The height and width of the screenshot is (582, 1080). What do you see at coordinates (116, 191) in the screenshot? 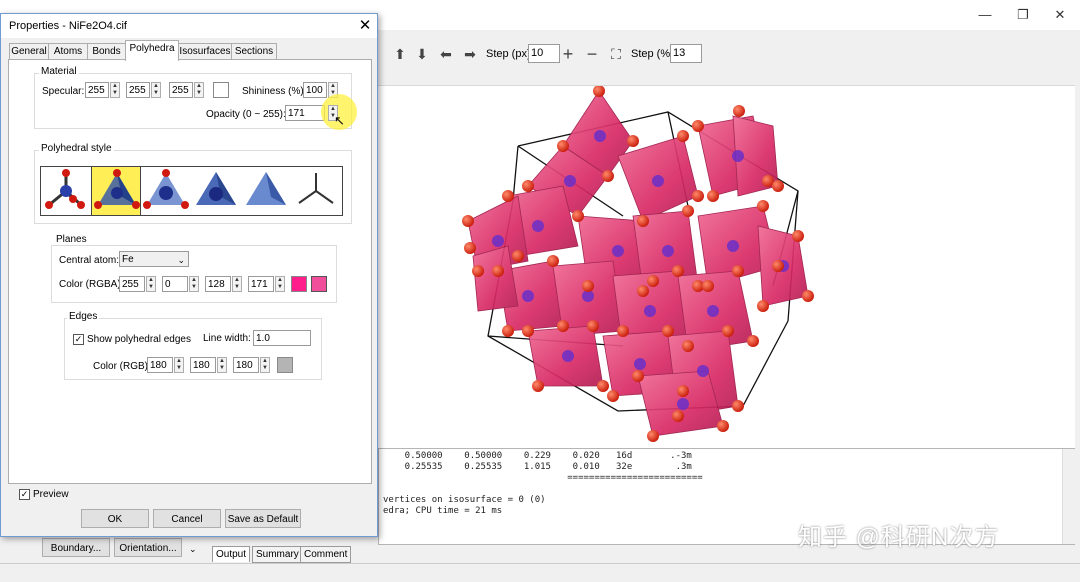
I see `style-polyhedra-ball-stick-icon` at bounding box center [116, 191].